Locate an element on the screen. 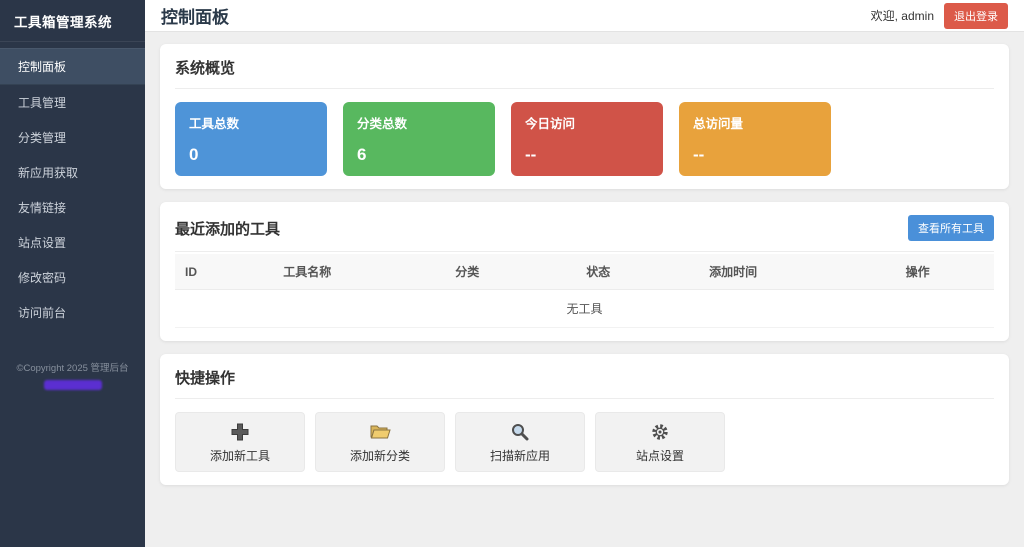  stats-row: 工具总数 0 分类总数 6 今日访问 -- 总访问量 -- is located at coordinates (584, 139).